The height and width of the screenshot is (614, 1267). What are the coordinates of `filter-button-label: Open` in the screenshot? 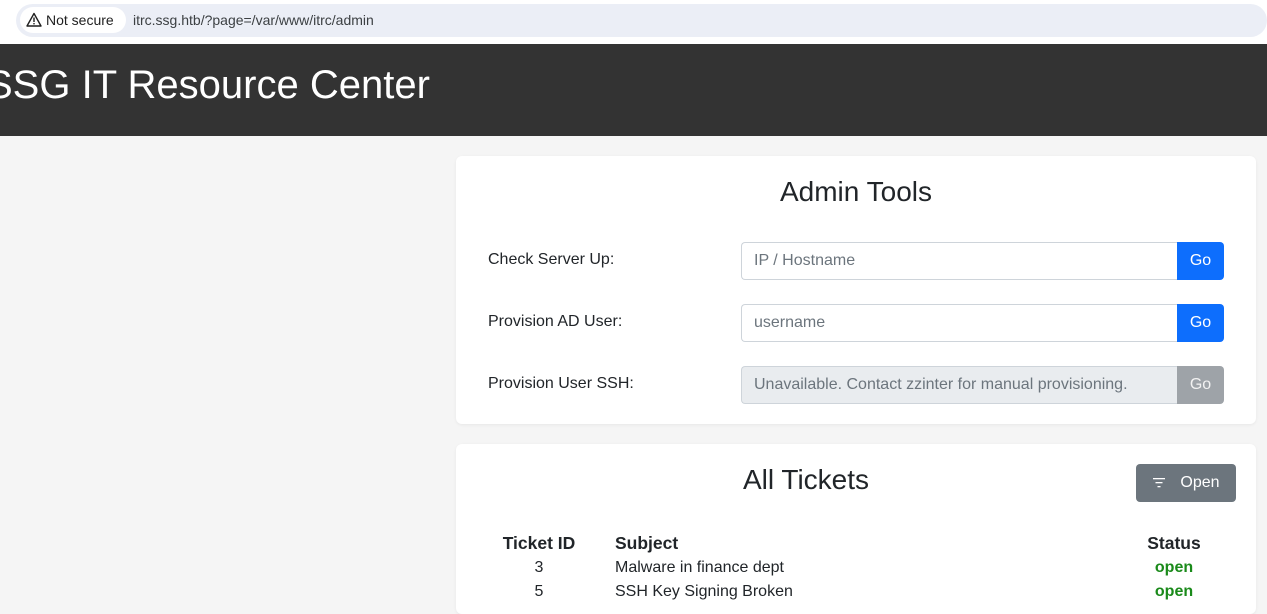 It's located at (1200, 482).